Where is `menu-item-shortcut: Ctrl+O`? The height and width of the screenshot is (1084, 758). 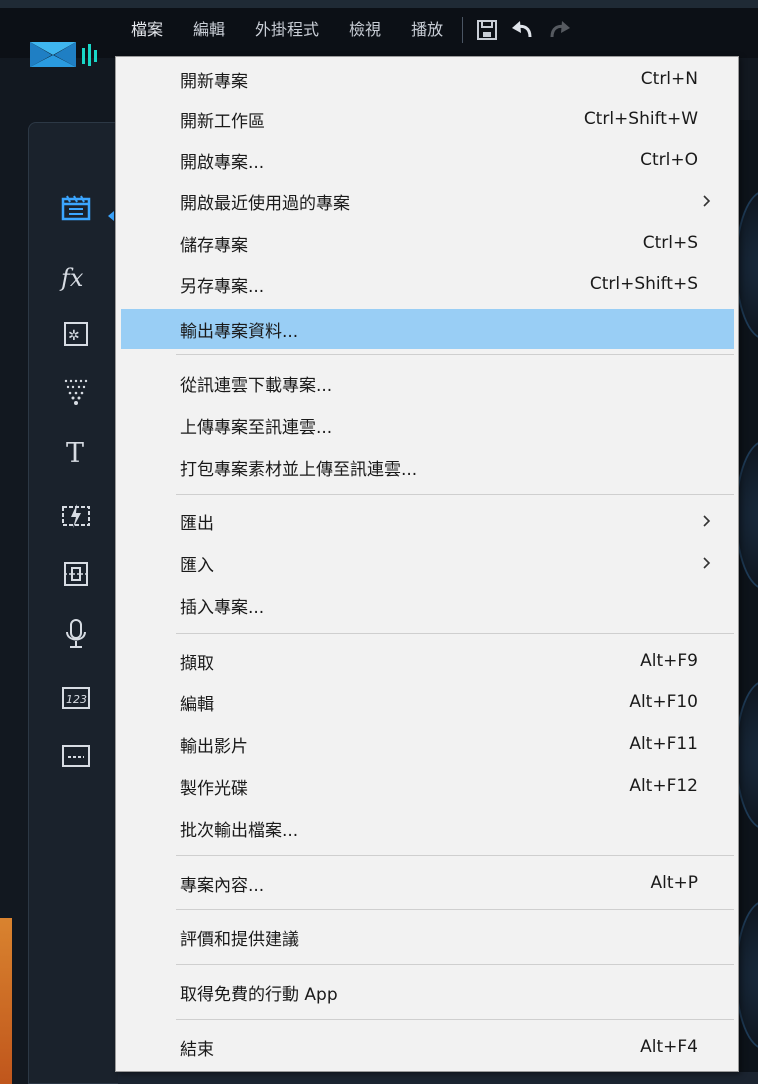
menu-item-shortcut: Ctrl+O is located at coordinates (669, 160).